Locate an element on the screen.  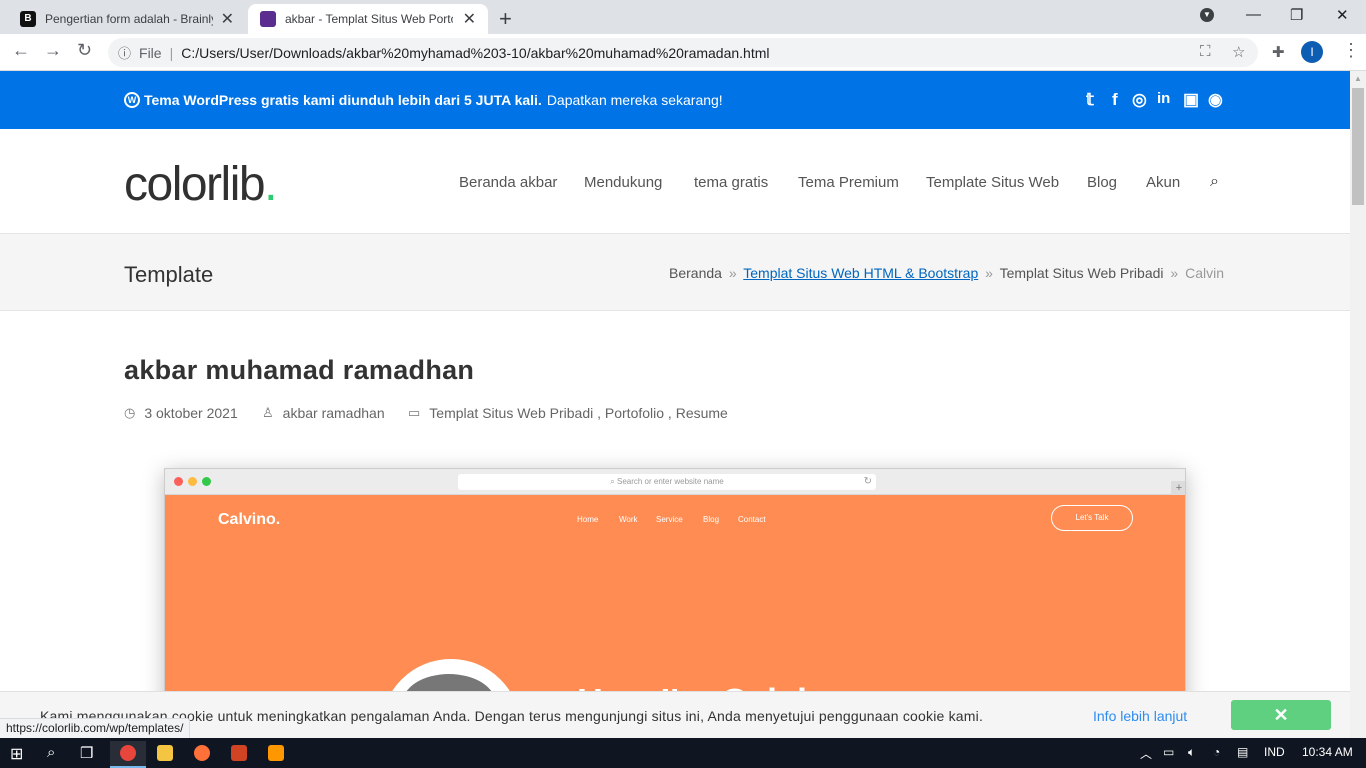
mock-maximize-dot is located at coordinates (206, 481).